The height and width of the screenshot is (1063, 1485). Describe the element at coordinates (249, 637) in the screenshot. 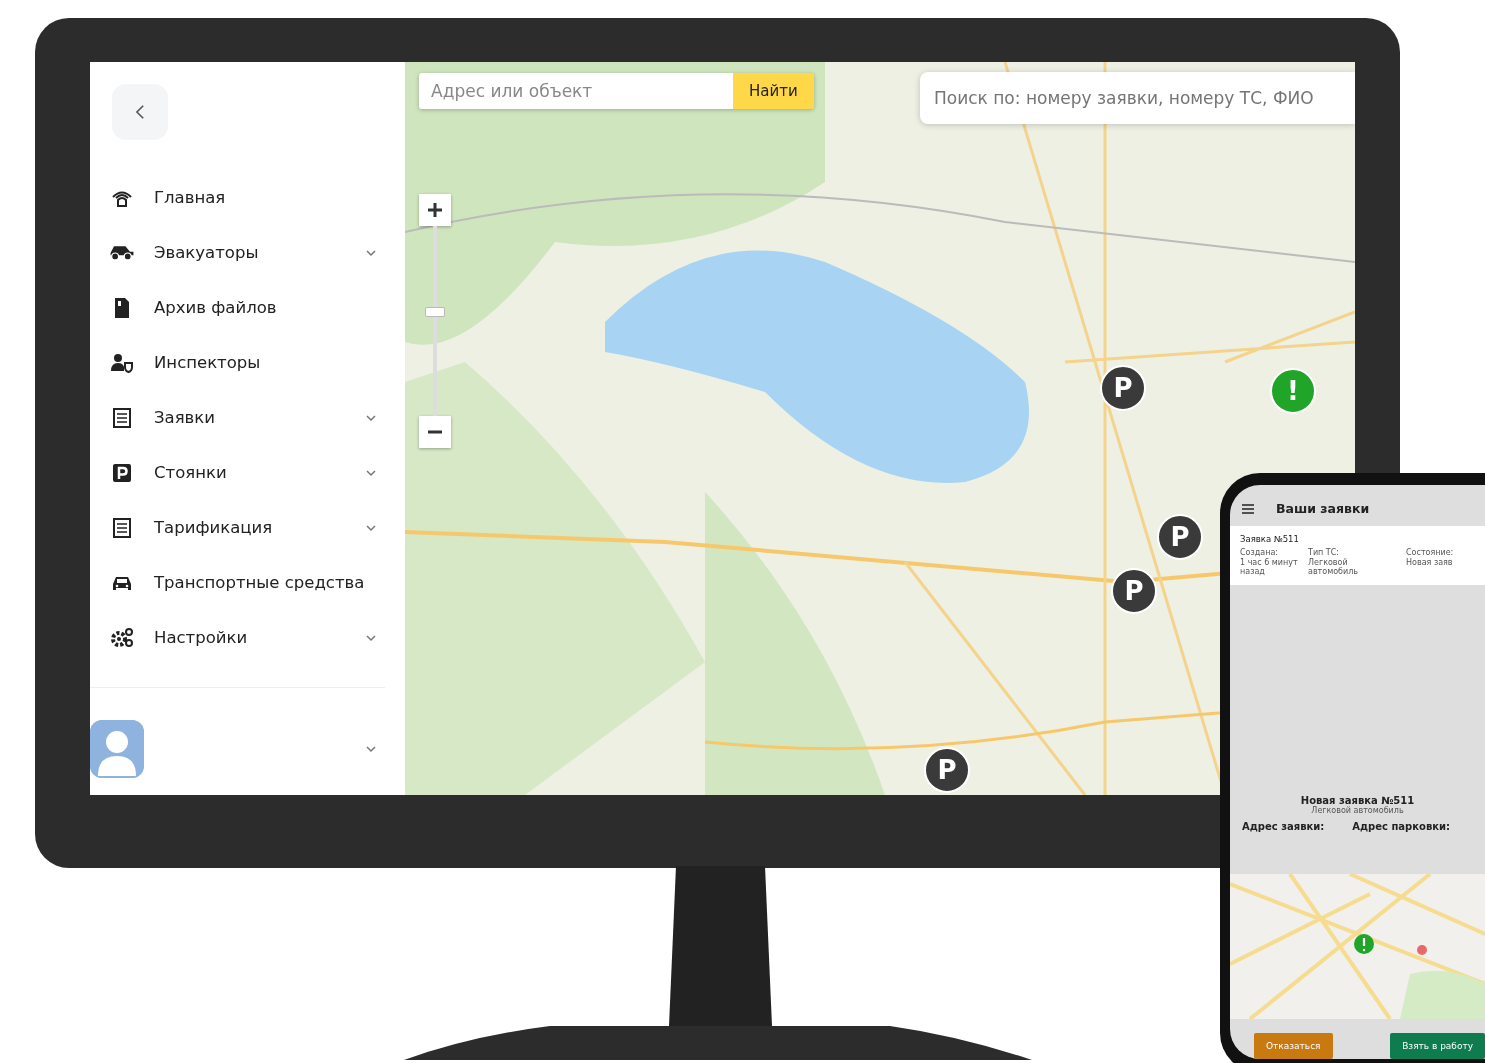

I see `sidebar-item: Настройки` at that location.